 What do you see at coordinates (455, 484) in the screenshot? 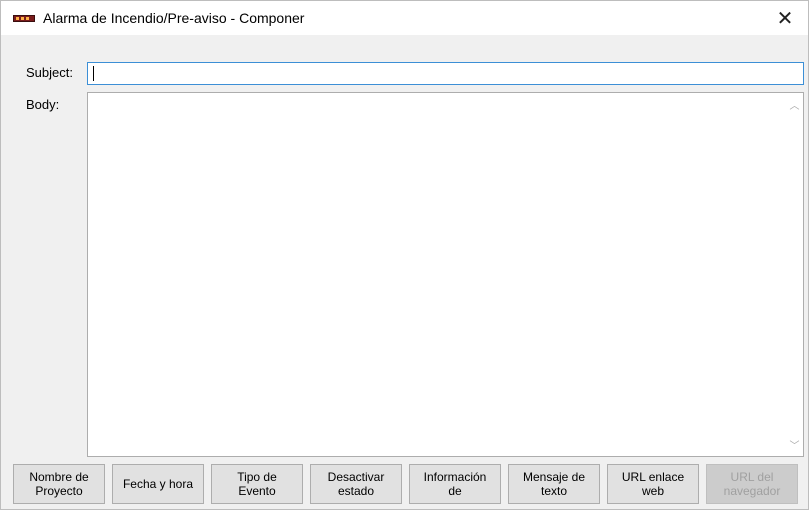
I see `information-button: Información de` at bounding box center [455, 484].